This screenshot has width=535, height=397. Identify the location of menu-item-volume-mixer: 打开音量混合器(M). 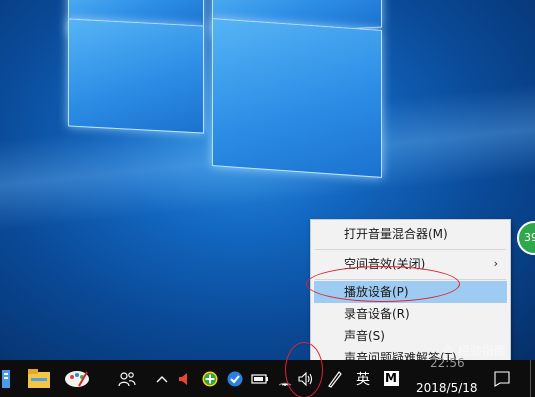
(410, 234).